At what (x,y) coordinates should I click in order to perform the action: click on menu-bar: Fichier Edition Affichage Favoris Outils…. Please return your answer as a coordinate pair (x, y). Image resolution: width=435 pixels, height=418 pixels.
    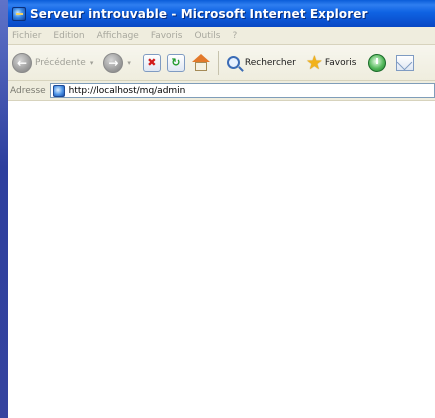
    Looking at the image, I should click on (221, 36).